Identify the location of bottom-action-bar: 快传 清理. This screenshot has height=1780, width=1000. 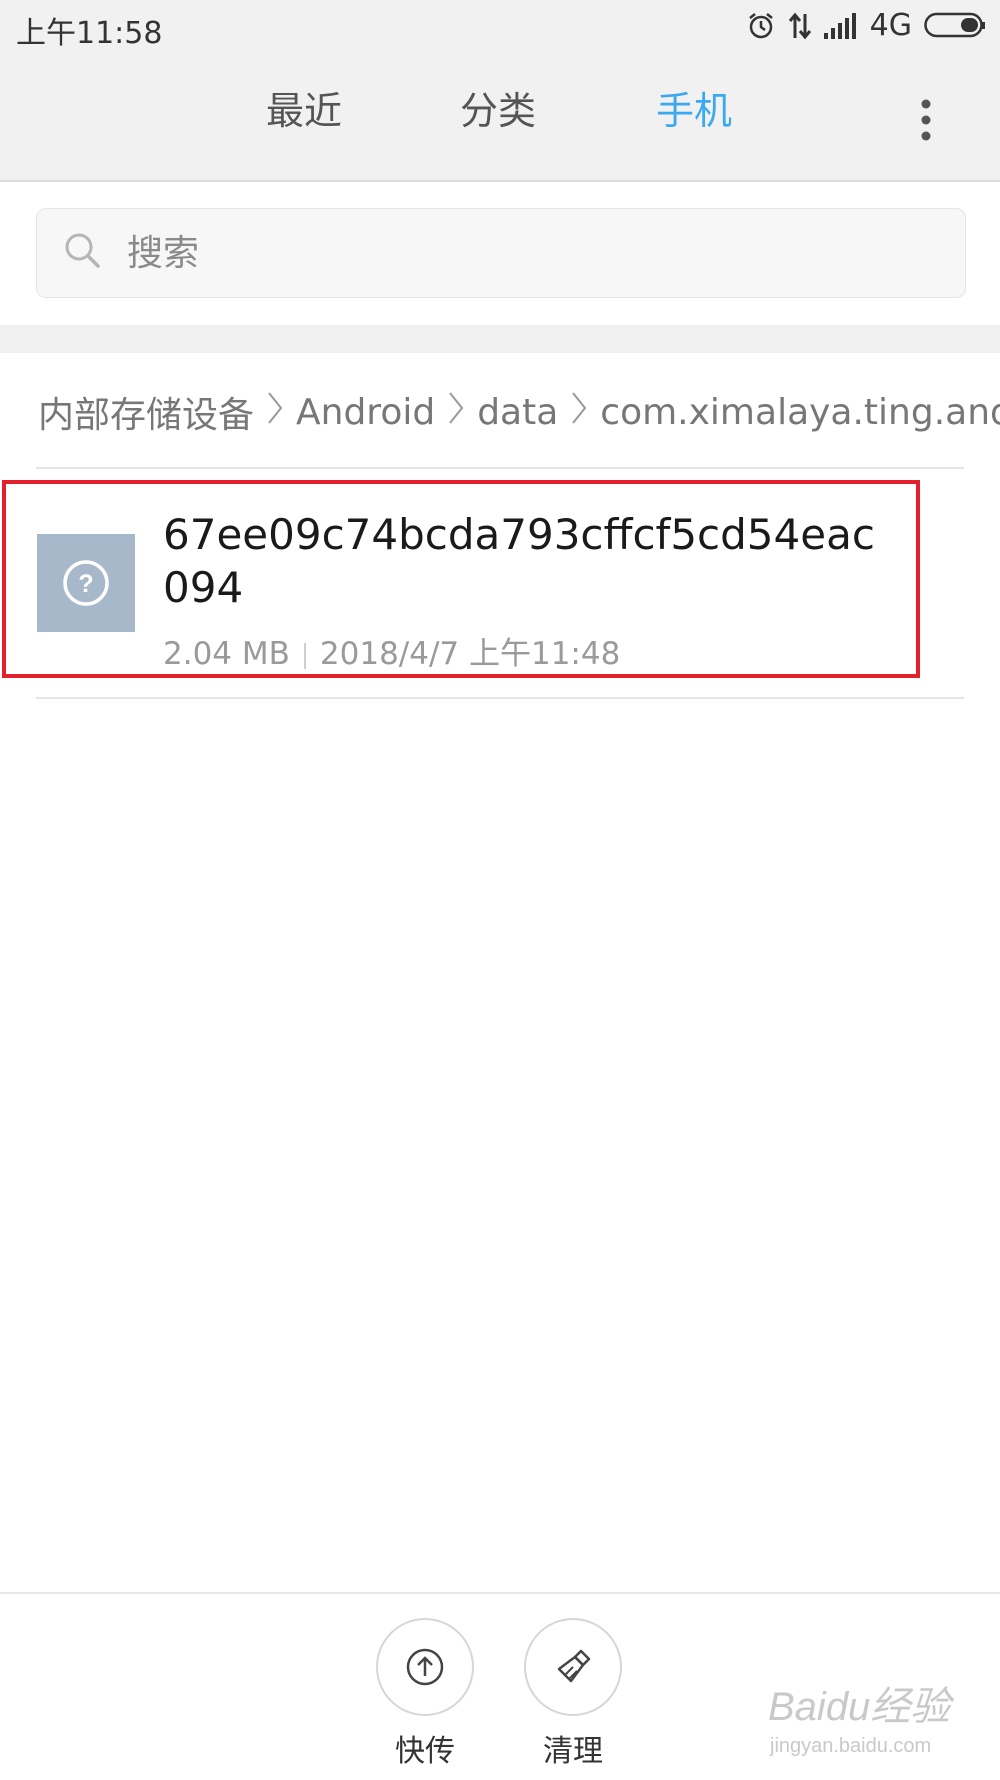
(500, 1686).